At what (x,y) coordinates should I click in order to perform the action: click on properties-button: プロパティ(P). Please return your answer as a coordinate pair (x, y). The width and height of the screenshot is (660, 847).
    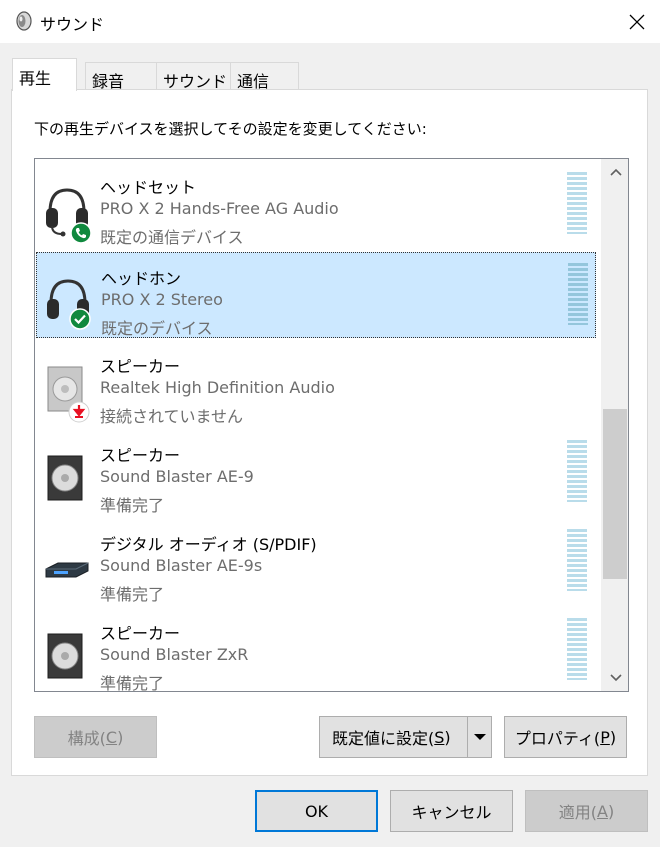
    Looking at the image, I should click on (565, 737).